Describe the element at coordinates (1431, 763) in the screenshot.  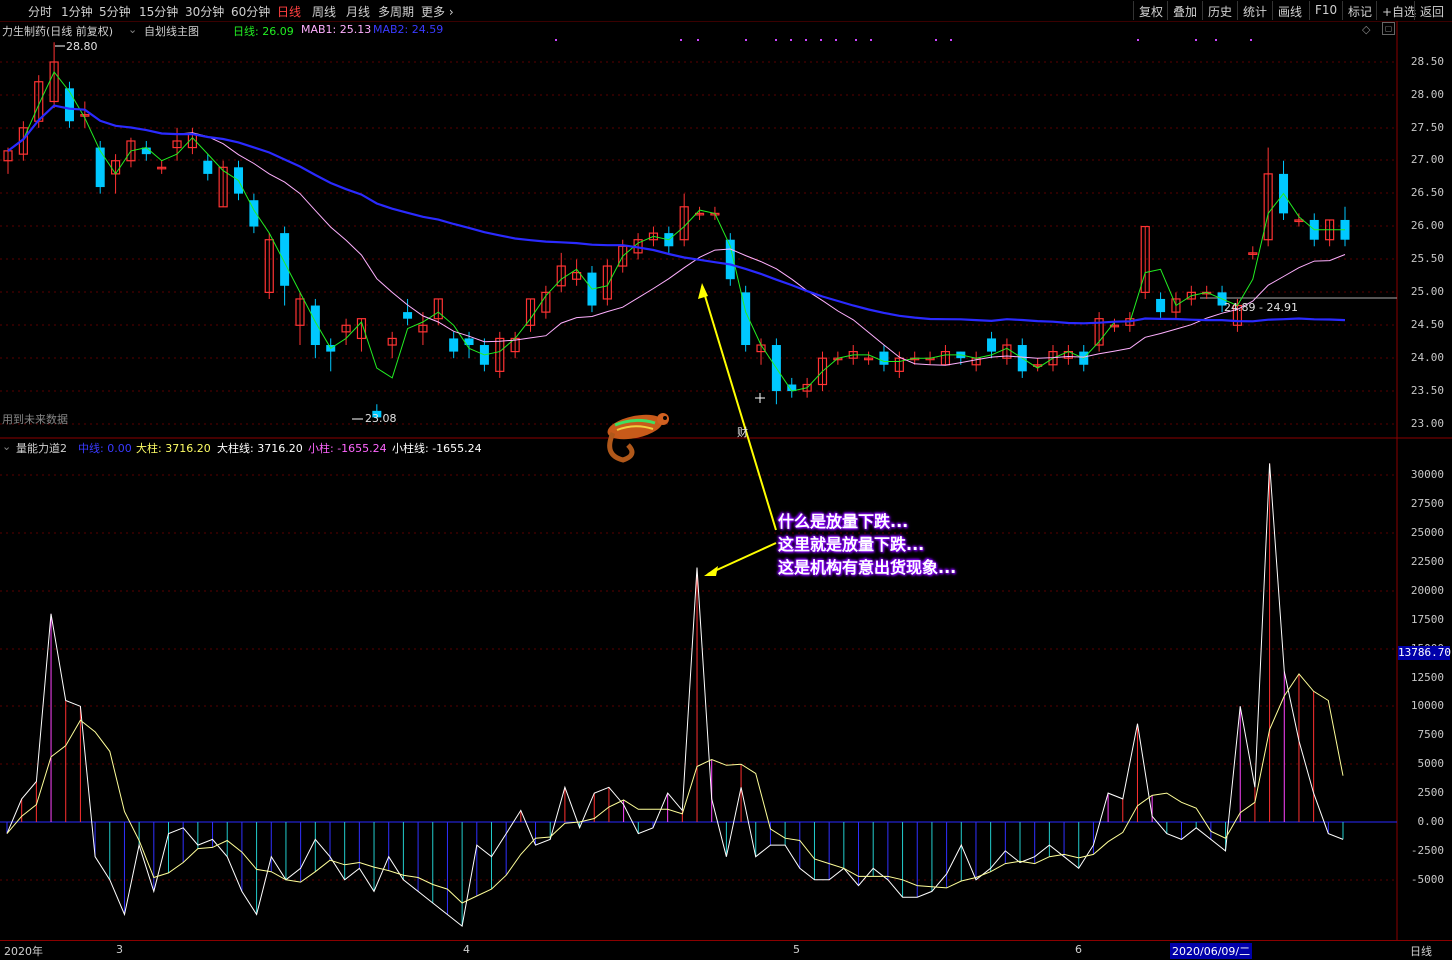
I see `value-tick: 5000` at that location.